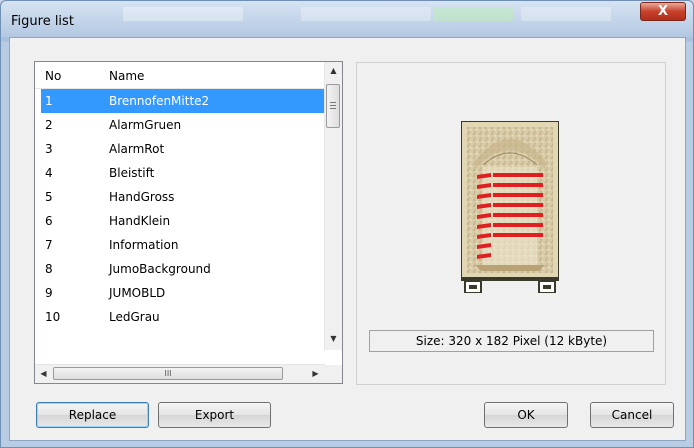 Image resolution: width=694 pixels, height=448 pixels. Describe the element at coordinates (333, 374) in the screenshot. I see `scrollbar-corner` at that location.